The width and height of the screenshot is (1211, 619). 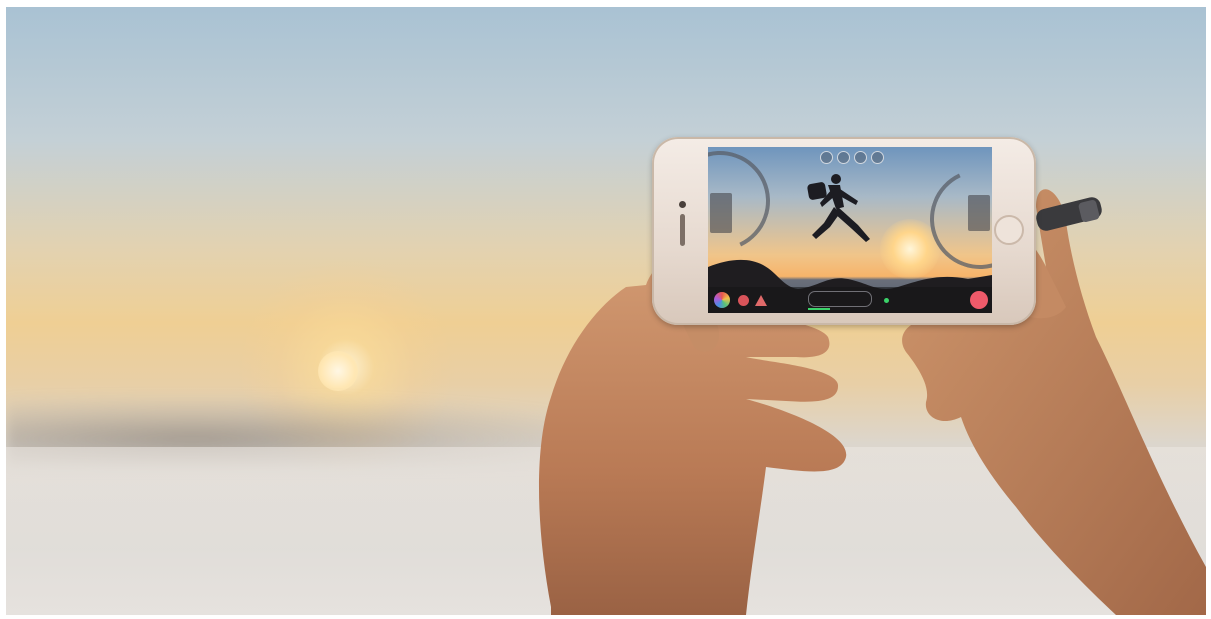 What do you see at coordinates (682, 204) in the screenshot?
I see `front-camera` at bounding box center [682, 204].